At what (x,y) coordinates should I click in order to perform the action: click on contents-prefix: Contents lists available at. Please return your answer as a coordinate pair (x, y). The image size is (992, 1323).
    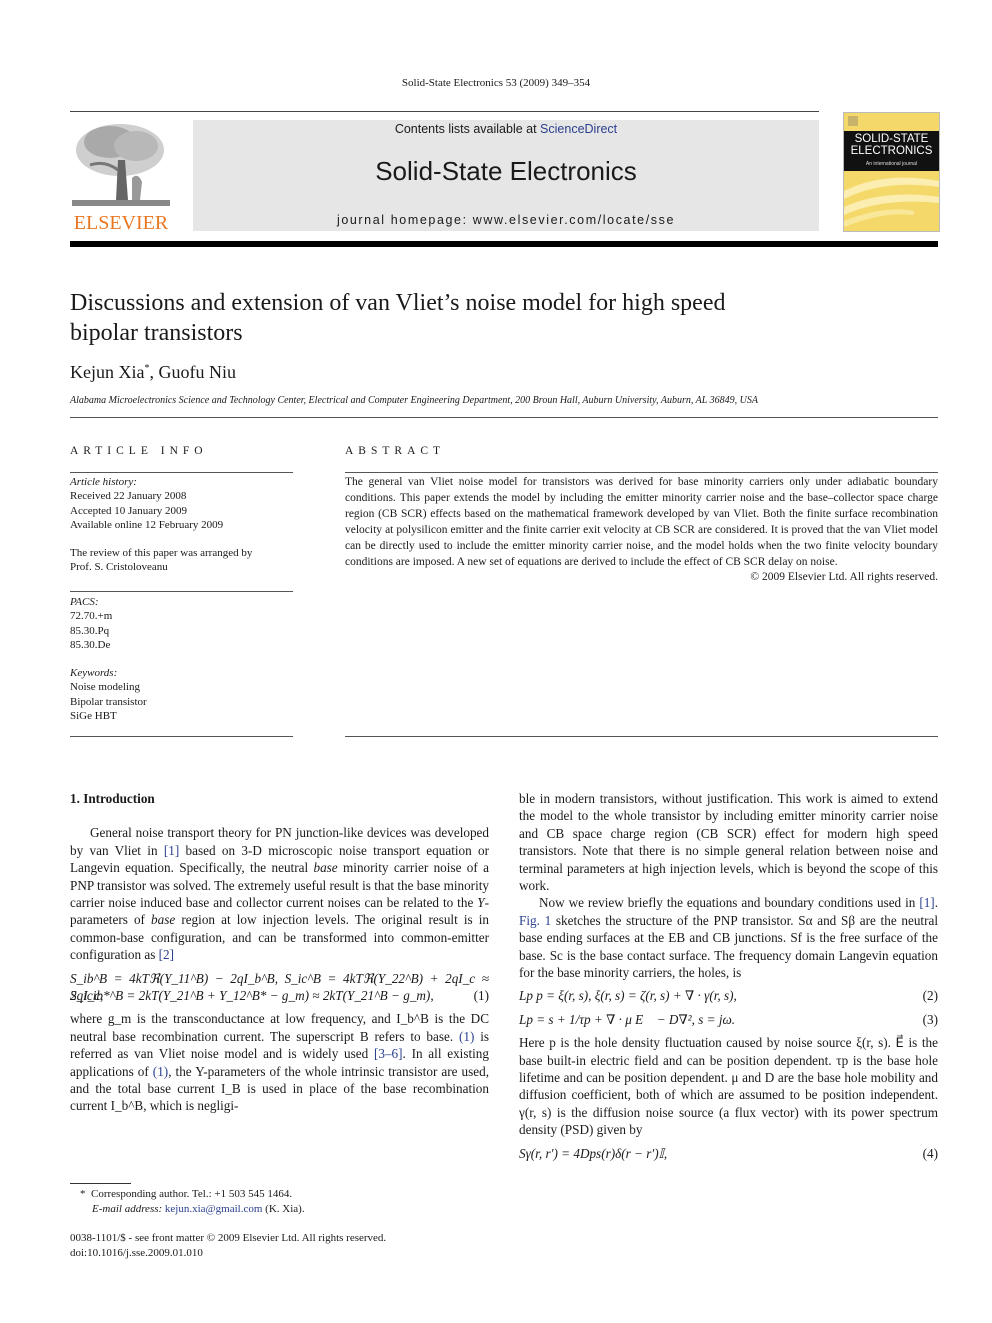
    Looking at the image, I should click on (467, 129).